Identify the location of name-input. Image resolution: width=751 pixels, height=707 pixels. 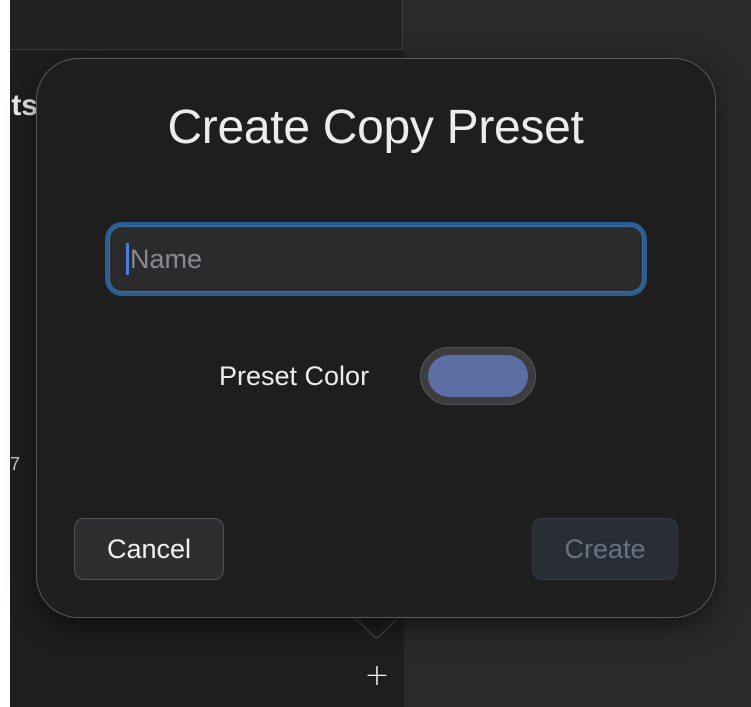
(376, 259).